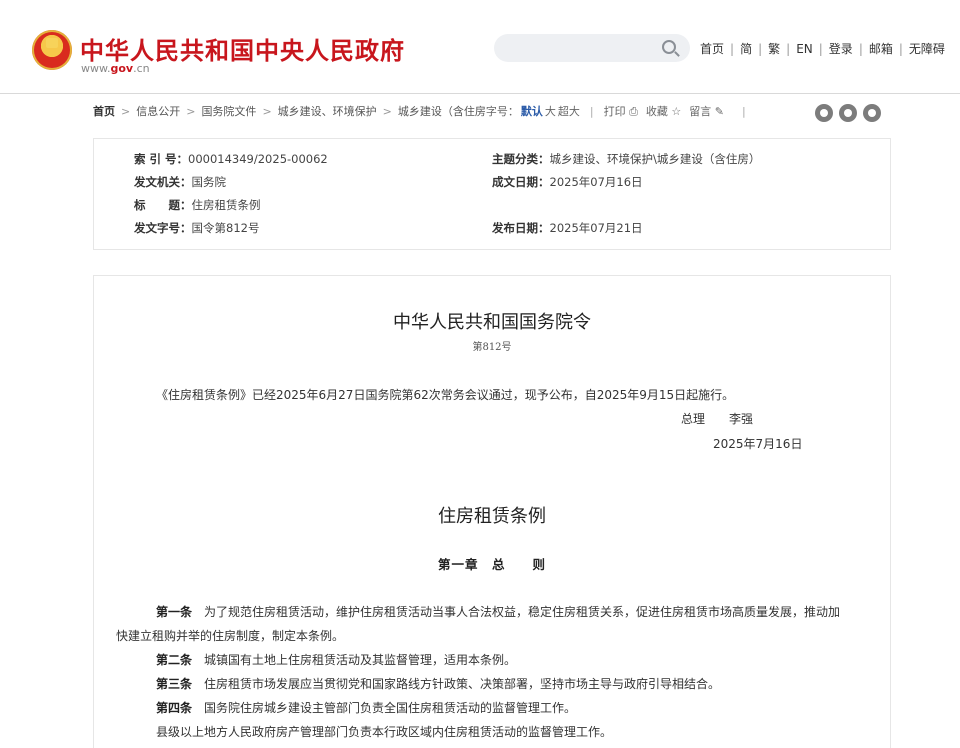 The width and height of the screenshot is (960, 748). Describe the element at coordinates (161, 159) in the screenshot. I see `info-index-label: 索 引 号：` at that location.